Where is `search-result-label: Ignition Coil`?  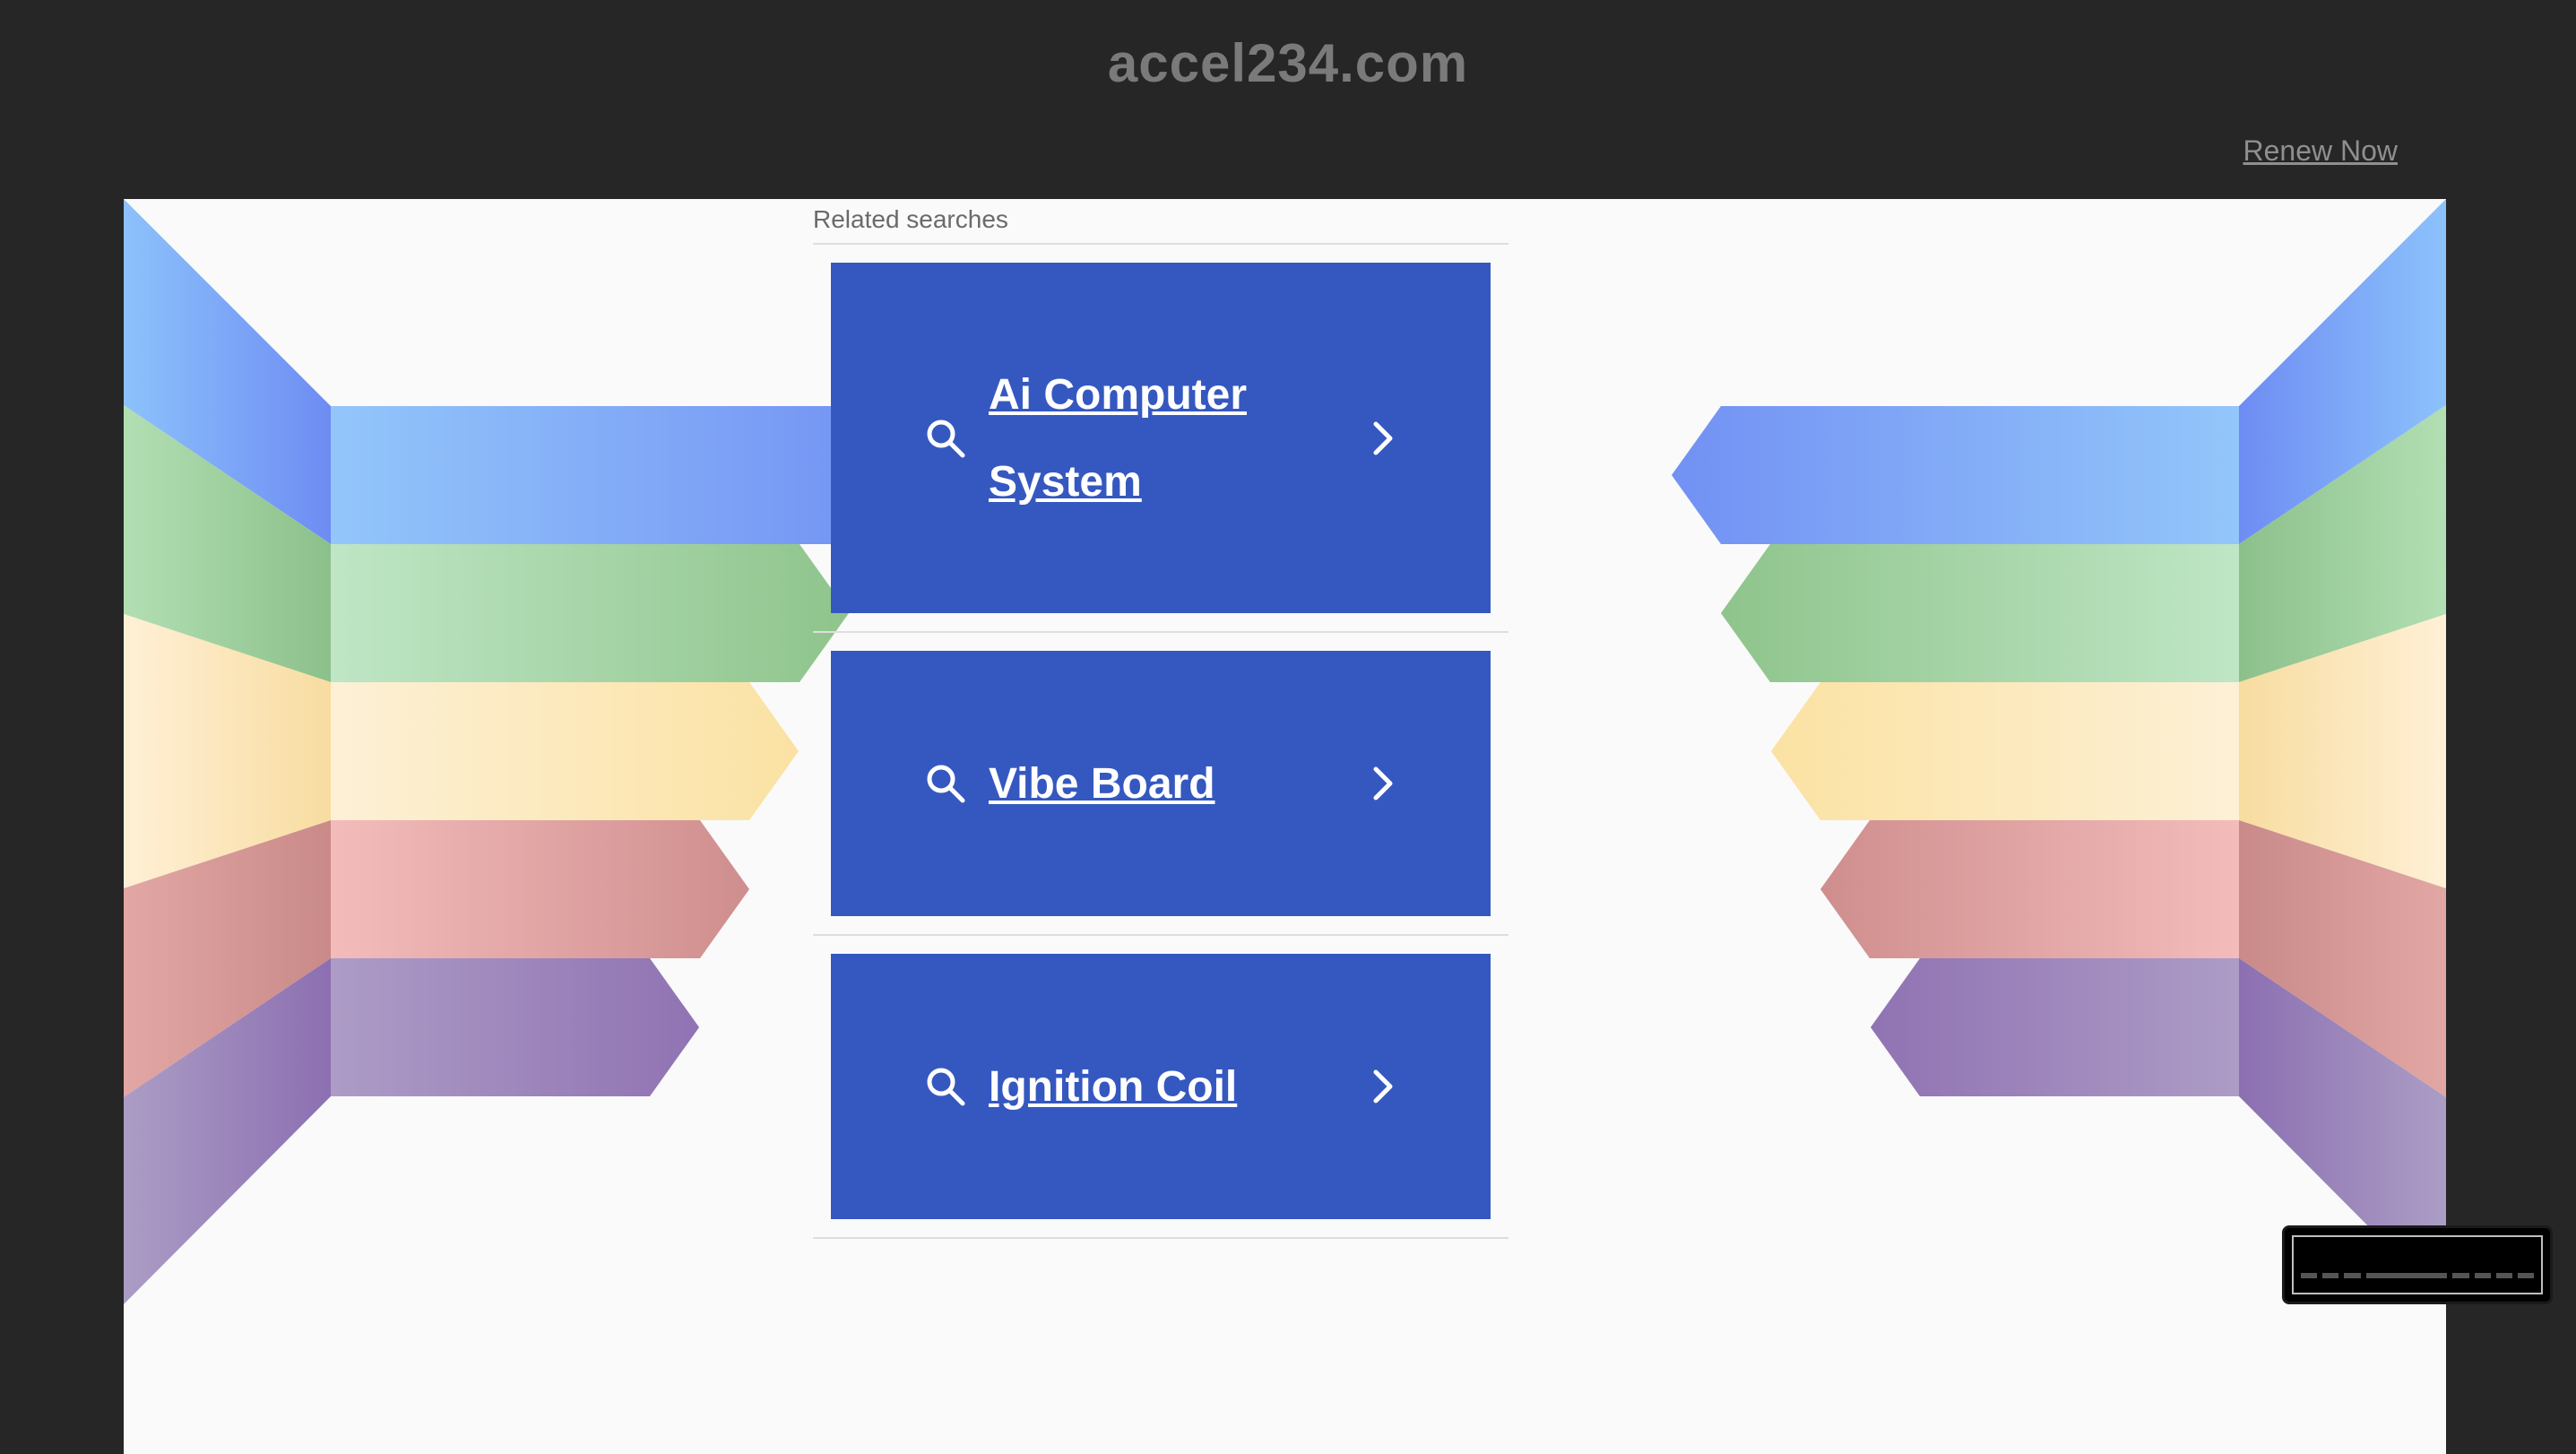
search-result-label: Ignition Coil is located at coordinates (1177, 1086).